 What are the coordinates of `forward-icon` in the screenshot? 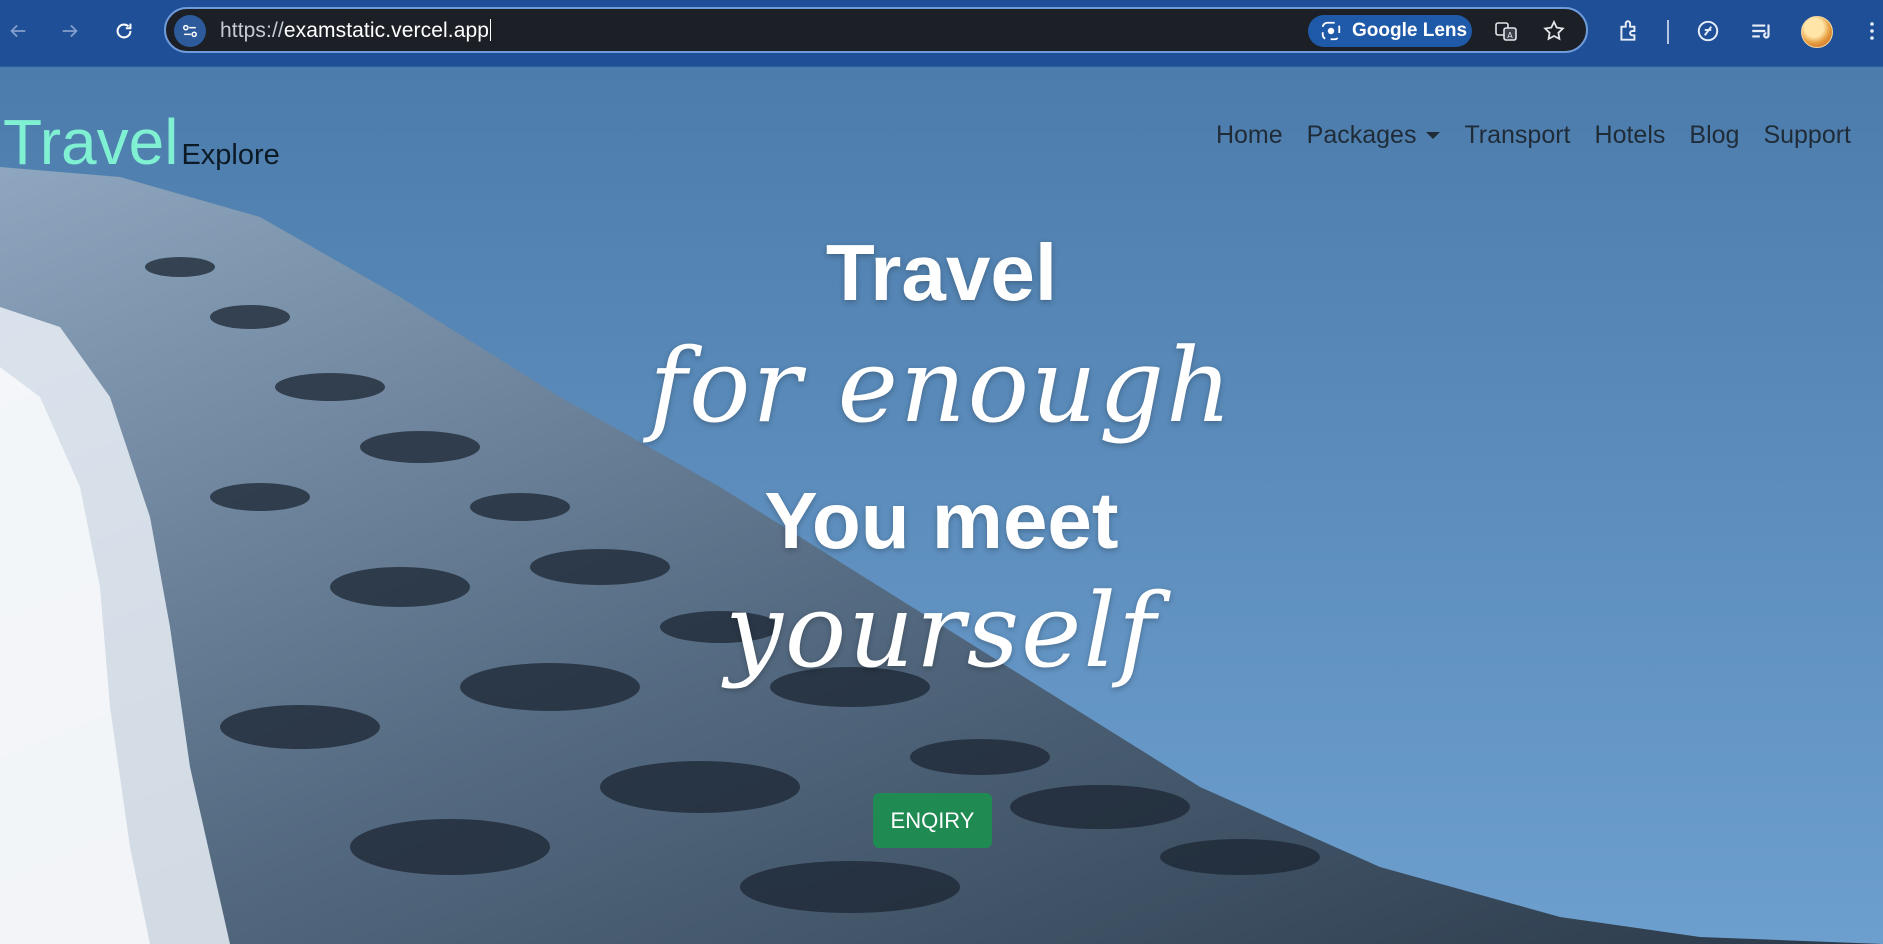 It's located at (70, 31).